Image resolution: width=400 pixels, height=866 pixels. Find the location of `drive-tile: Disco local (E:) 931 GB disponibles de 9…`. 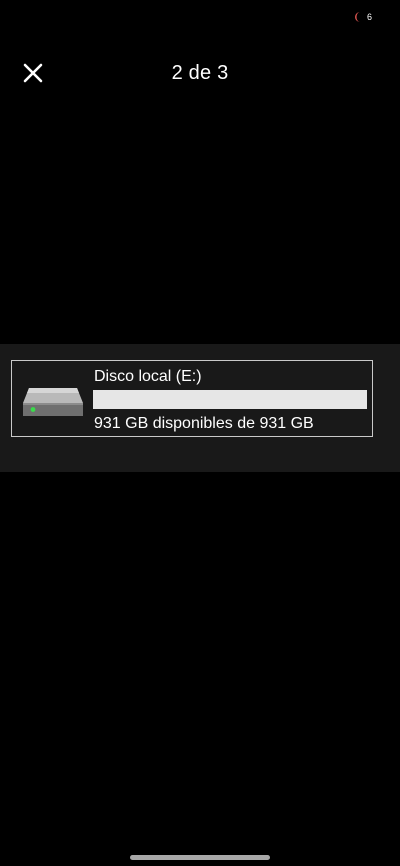

drive-tile: Disco local (E:) 931 GB disponibles de 9… is located at coordinates (192, 398).